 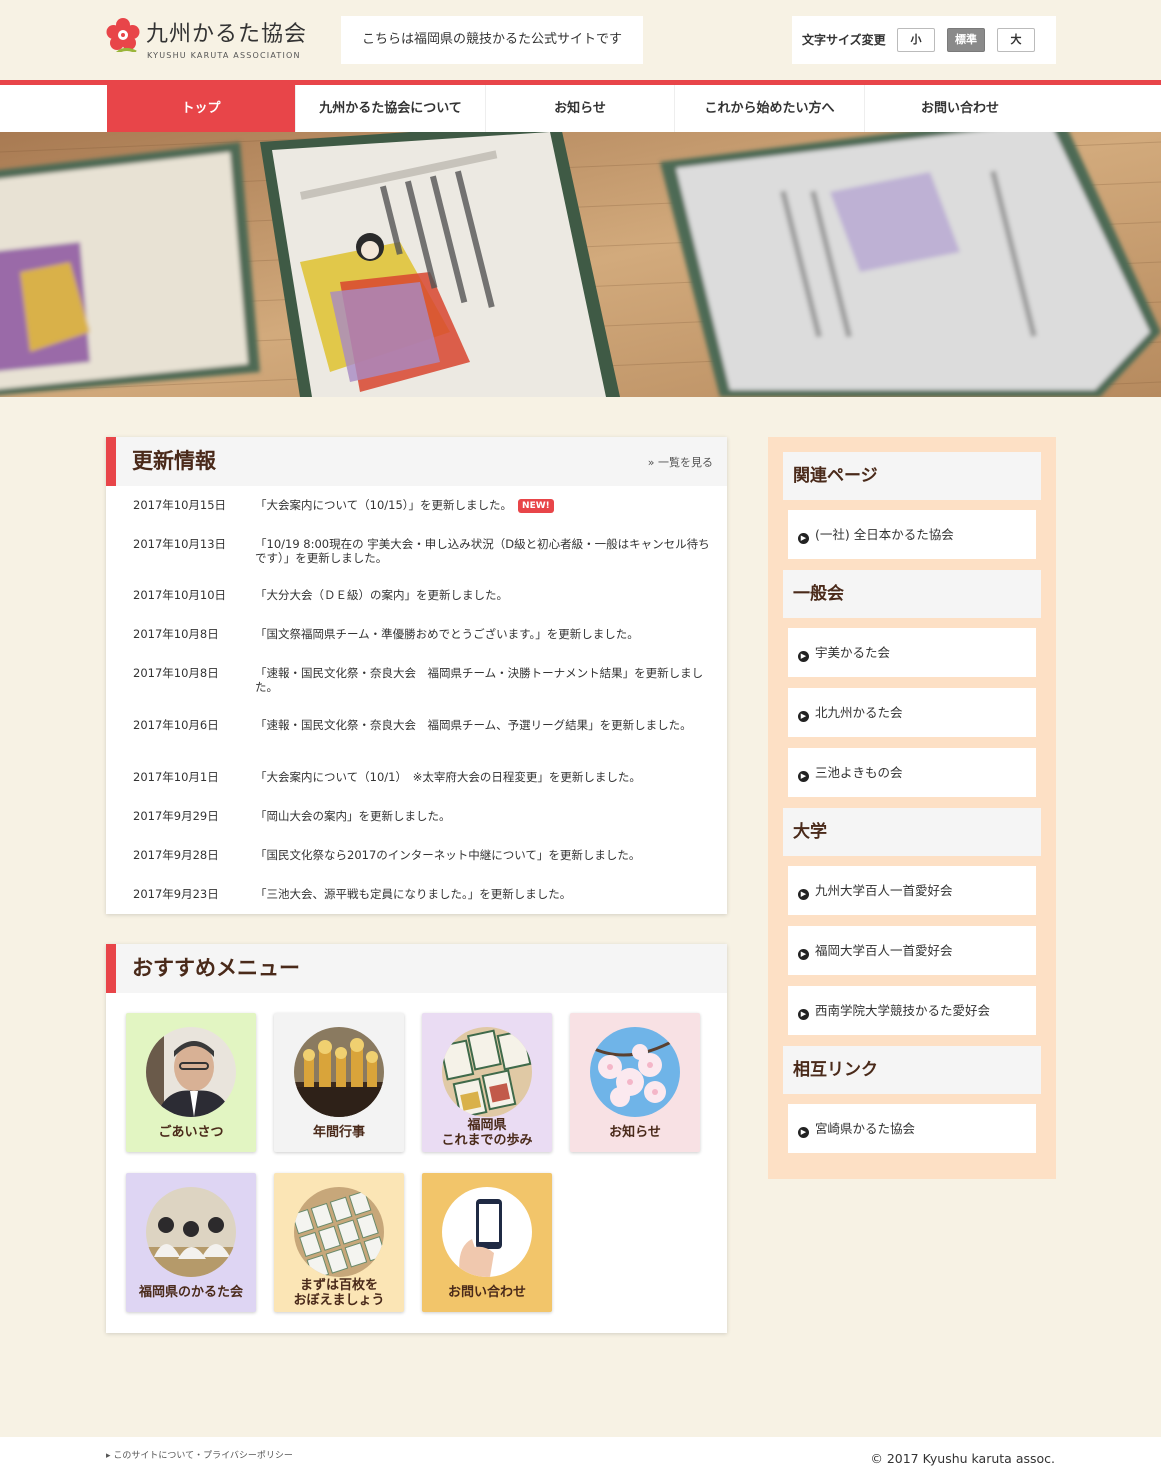 I want to click on news-text: 「速報・国民文化祭・奈良大会 福岡県チーム、予選リーグ結果」を更新しました。, so click(x=473, y=725).